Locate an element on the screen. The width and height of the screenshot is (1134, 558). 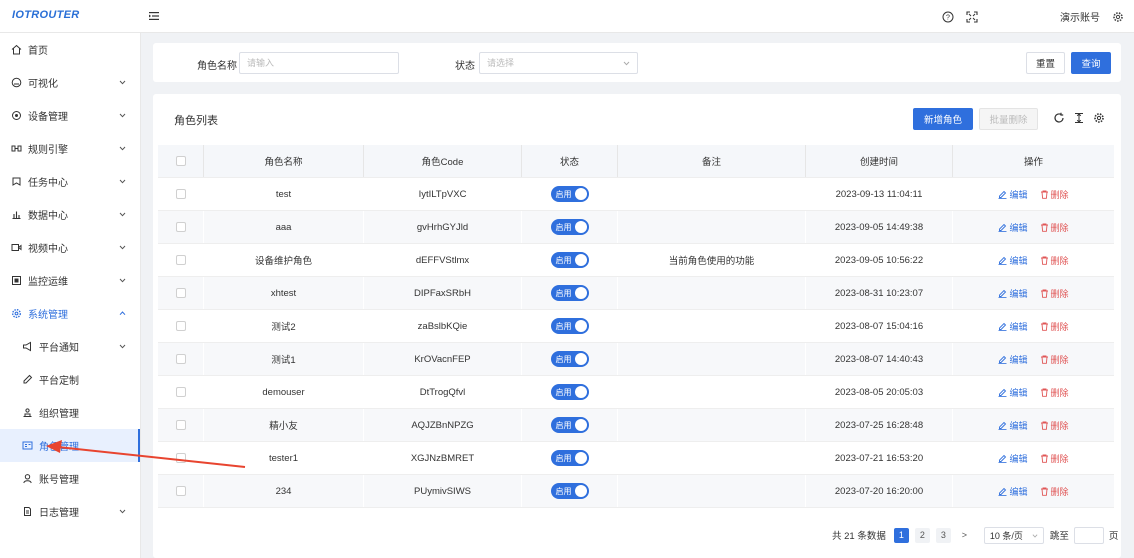
status-toggle-text: 启用 is located at coordinates (563, 293).